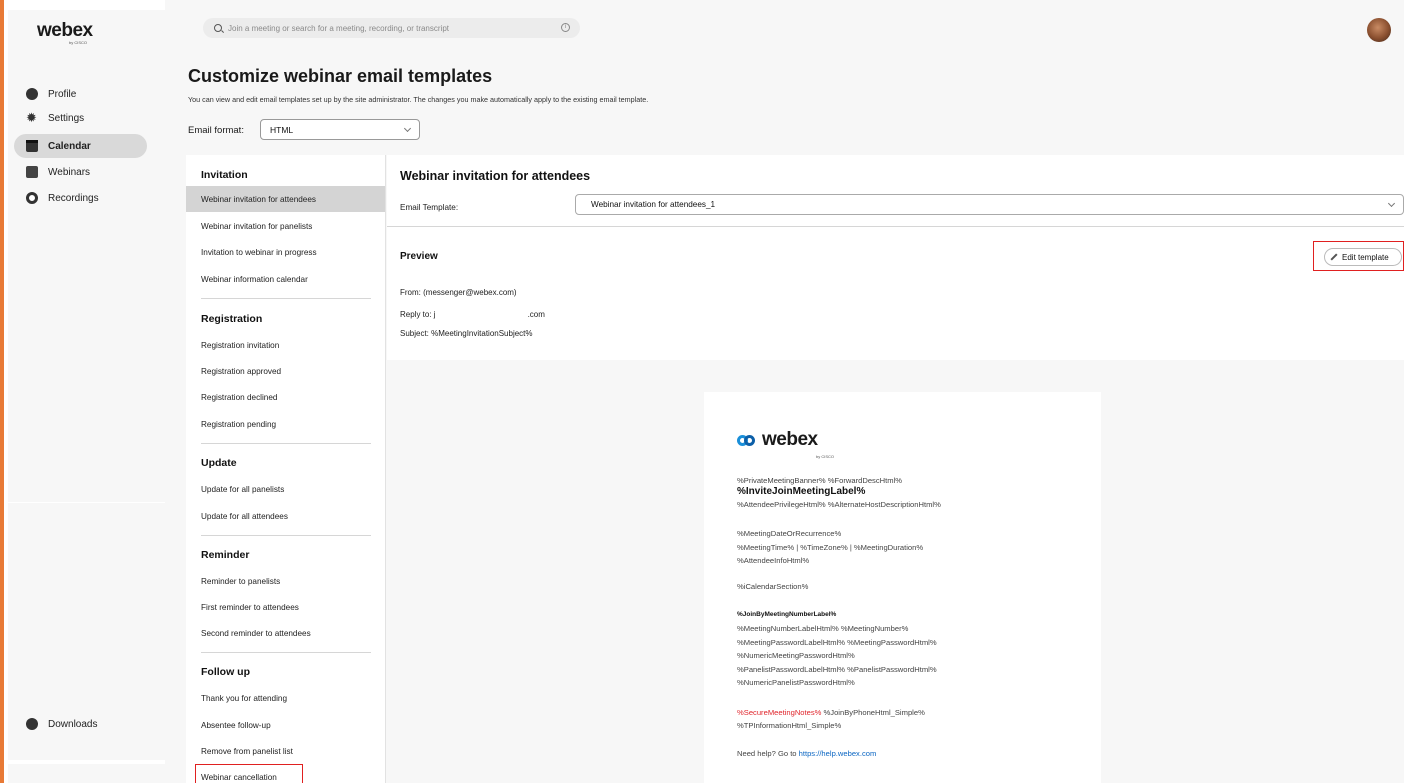 The height and width of the screenshot is (783, 1404). I want to click on email-format-label: Email format:, so click(216, 130).